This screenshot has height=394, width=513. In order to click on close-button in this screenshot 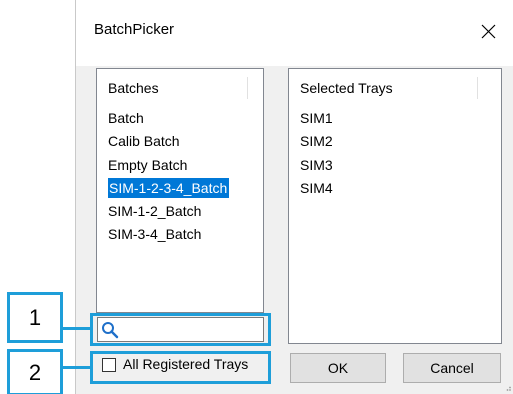, I will do `click(489, 32)`.